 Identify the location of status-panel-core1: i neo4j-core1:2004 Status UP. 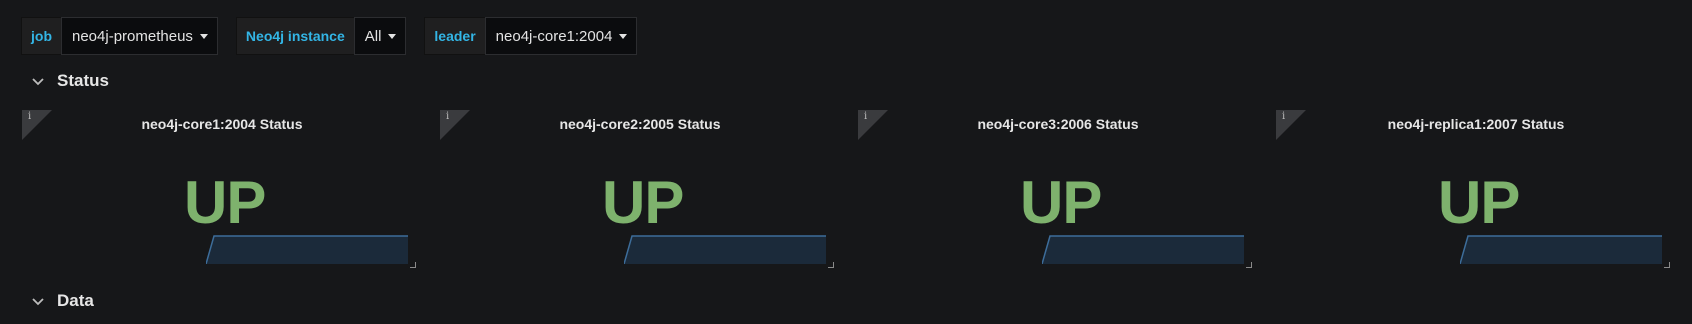
(222, 189).